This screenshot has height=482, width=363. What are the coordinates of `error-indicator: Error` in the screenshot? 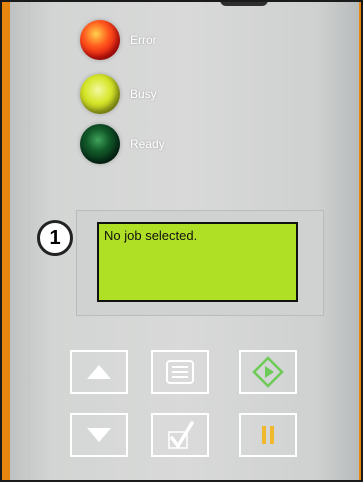 It's located at (118, 40).